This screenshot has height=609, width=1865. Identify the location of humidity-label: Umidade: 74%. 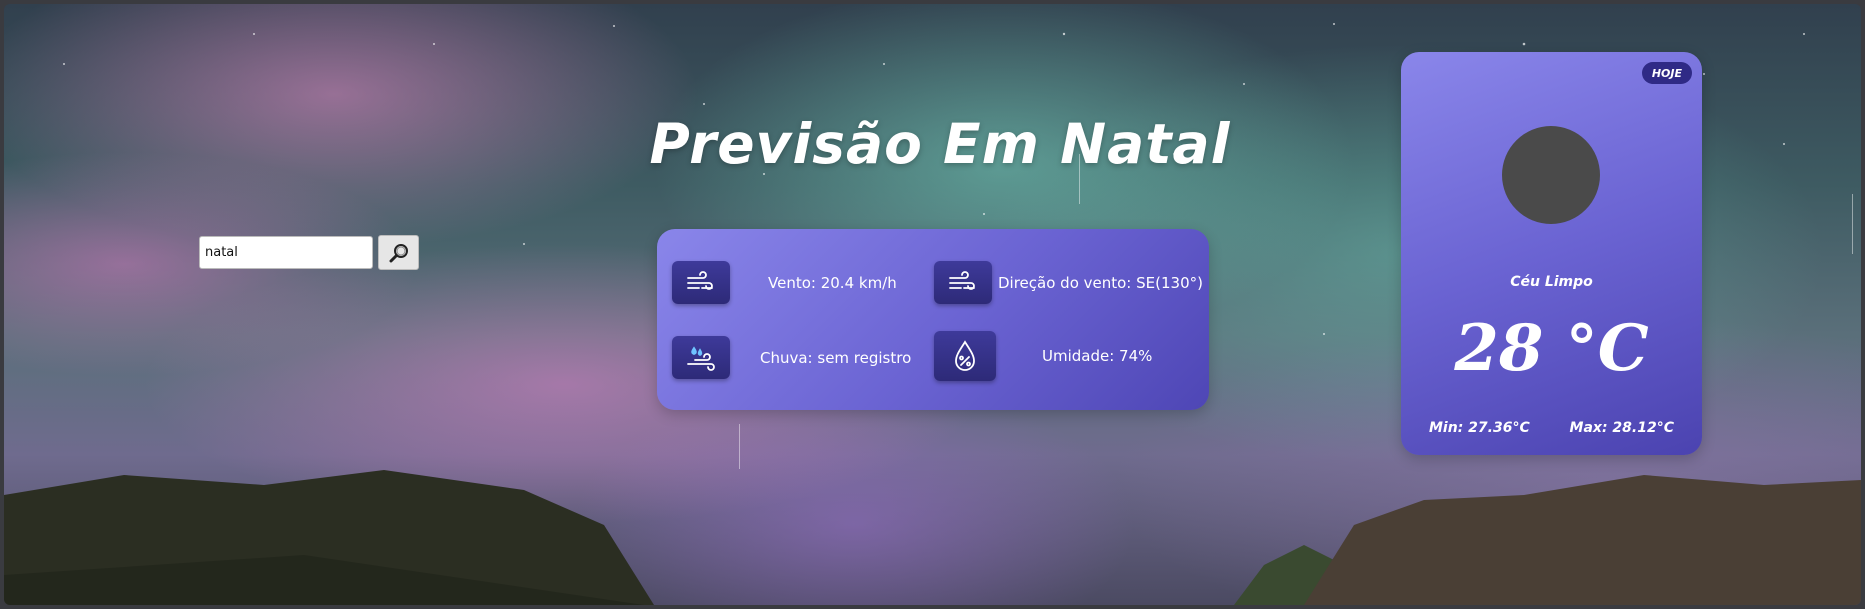
(1097, 356).